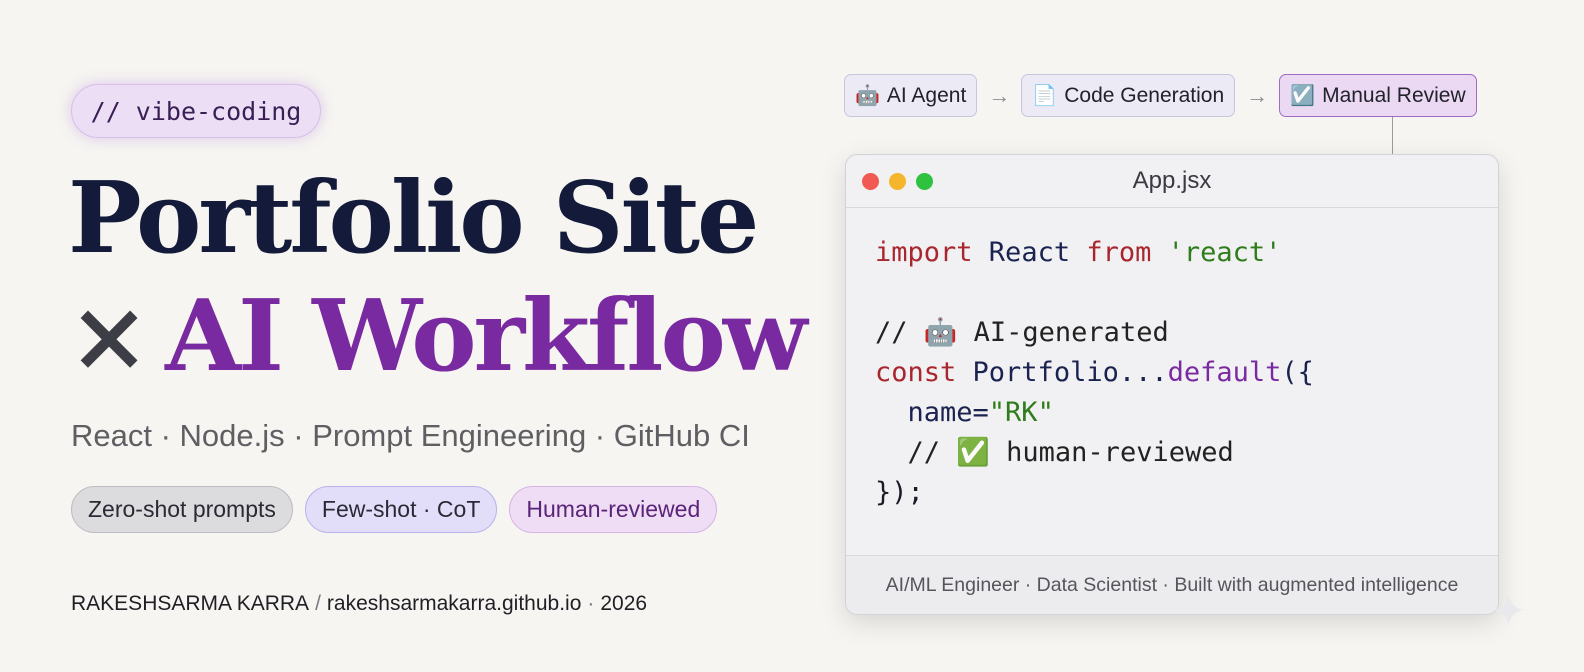  I want to click on code-keyword: const, so click(916, 372).